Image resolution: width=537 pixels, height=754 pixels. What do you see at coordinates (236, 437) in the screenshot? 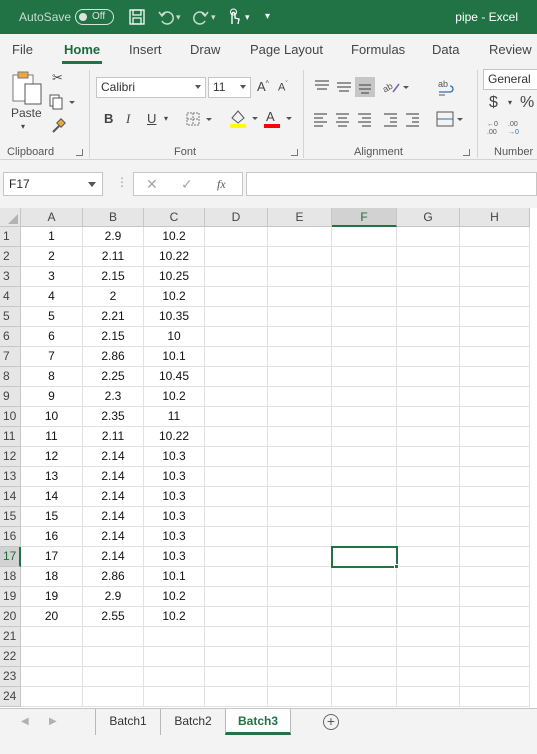
I see `cell-d11` at bounding box center [236, 437].